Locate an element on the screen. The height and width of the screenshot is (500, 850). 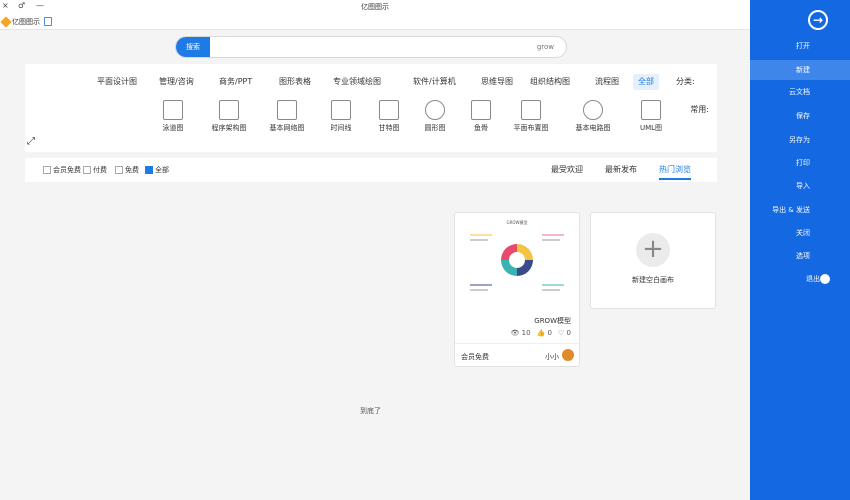
template-circuit: 基本电路图 is located at coordinates (593, 116).